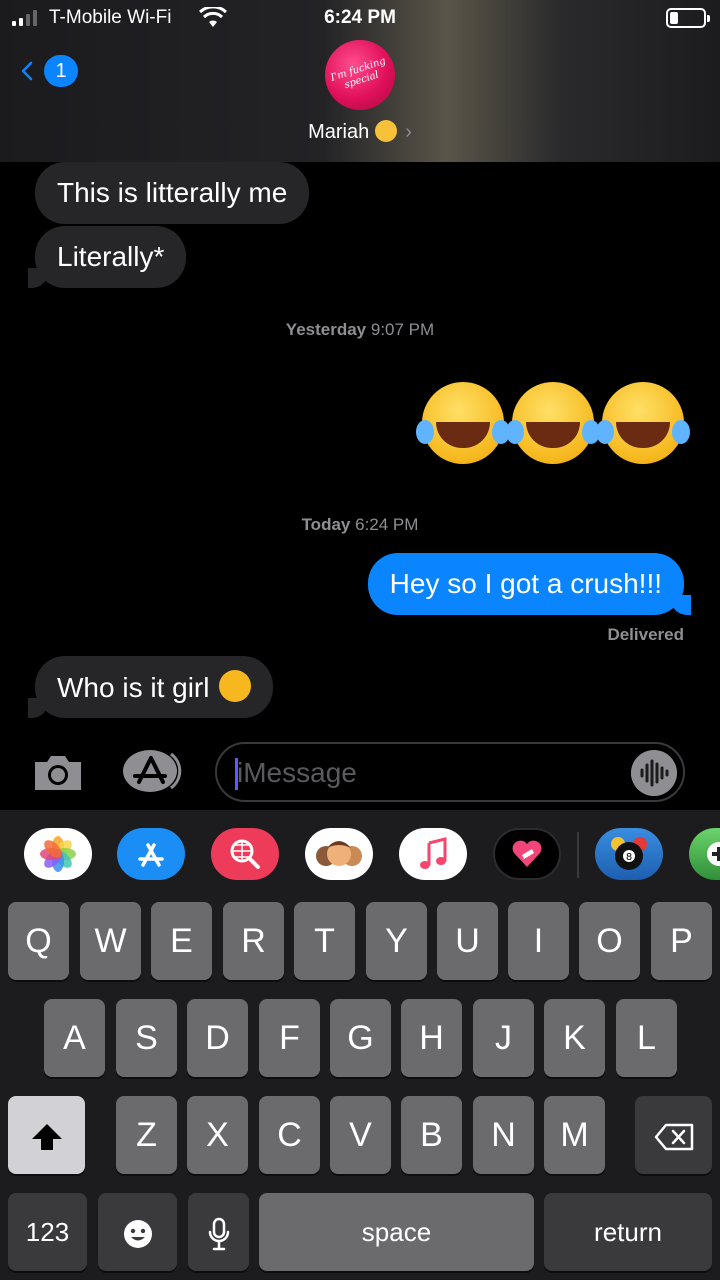 Image resolution: width=720 pixels, height=1280 pixels. What do you see at coordinates (151, 854) in the screenshot?
I see `appstore-app-icon` at bounding box center [151, 854].